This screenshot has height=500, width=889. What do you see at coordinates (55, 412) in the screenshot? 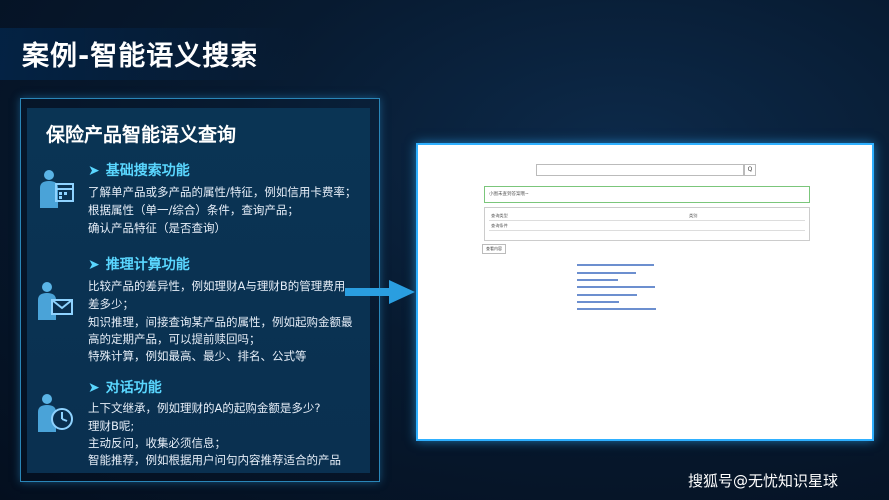
I see `business-person-clock-icon` at bounding box center [55, 412].